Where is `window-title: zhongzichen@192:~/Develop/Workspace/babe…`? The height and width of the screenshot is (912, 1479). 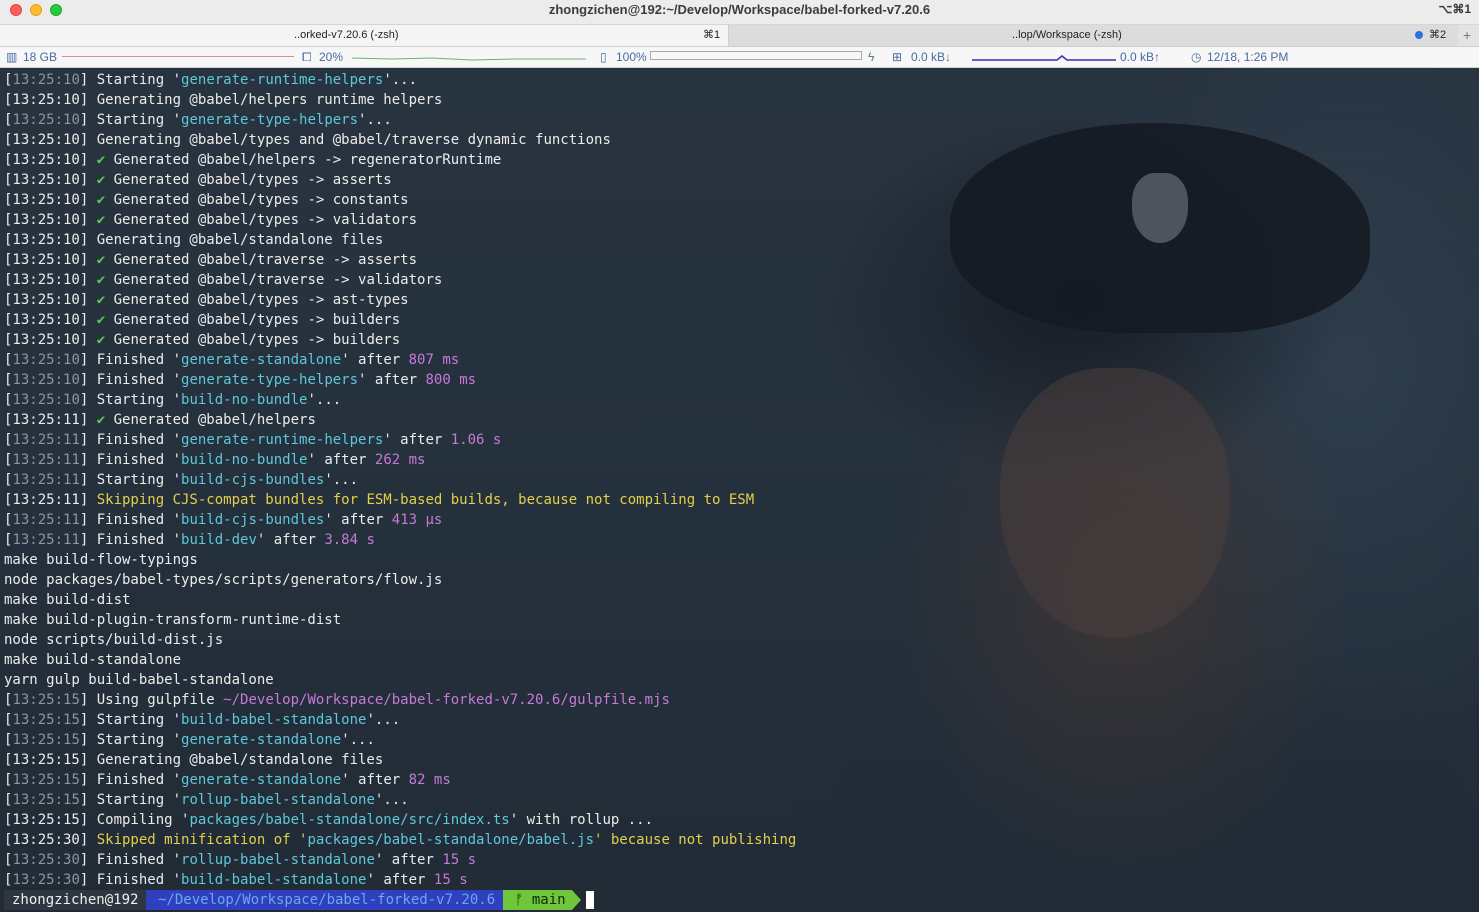
window-title: zhongzichen@192:~/Develop/Workspace/babe… is located at coordinates (739, 9).